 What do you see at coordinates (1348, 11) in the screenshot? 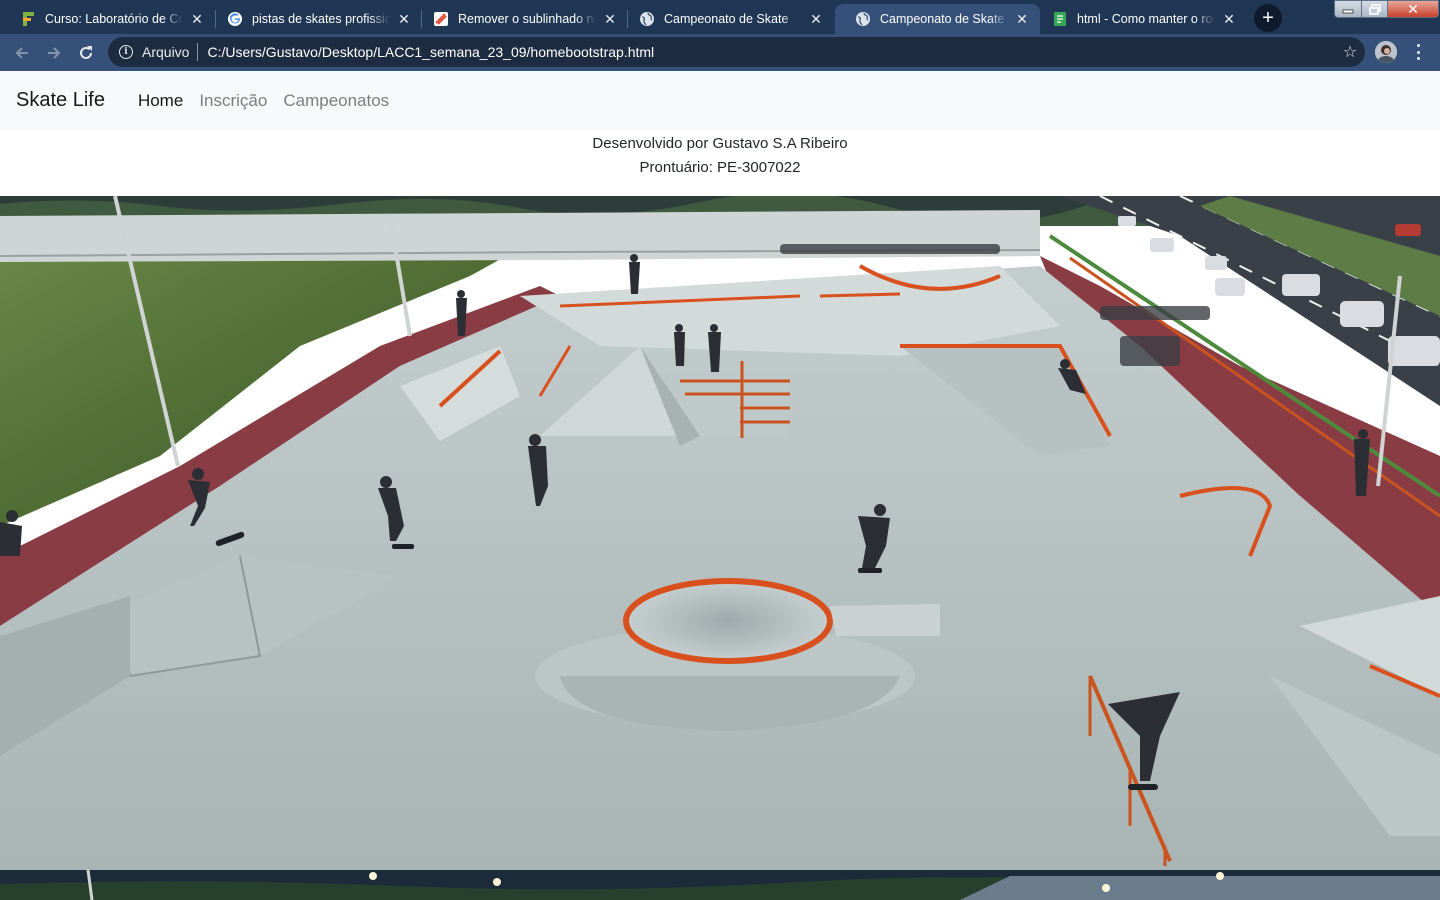
I see `minimize-icon` at bounding box center [1348, 11].